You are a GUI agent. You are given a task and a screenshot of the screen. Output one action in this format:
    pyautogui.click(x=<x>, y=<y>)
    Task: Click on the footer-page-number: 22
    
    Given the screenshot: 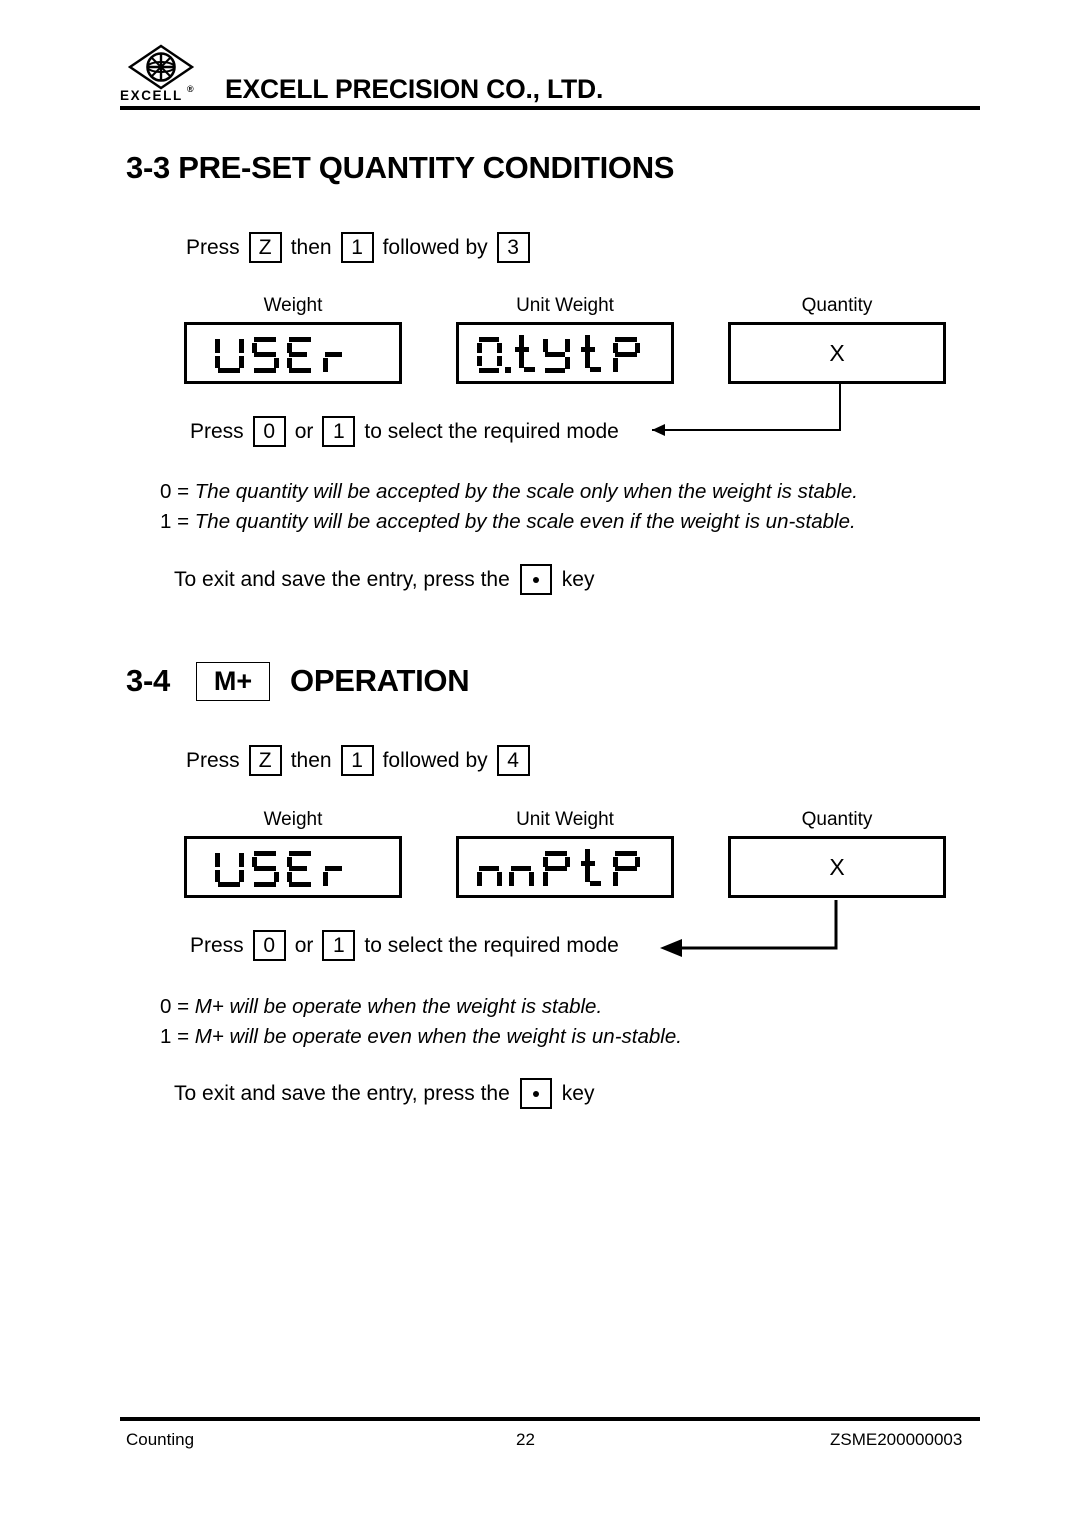 What is the action you would take?
    pyautogui.click(x=525, y=1439)
    